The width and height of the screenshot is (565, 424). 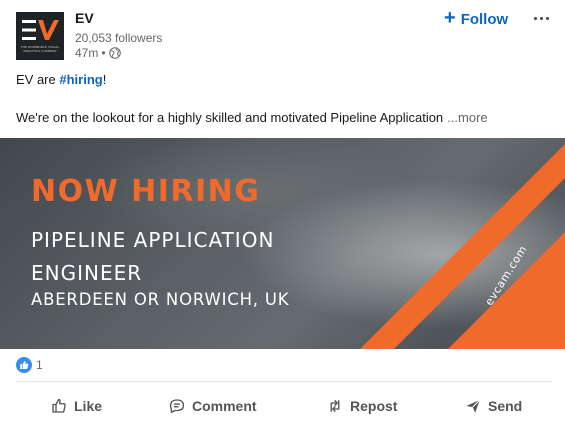 I want to click on repost-icon, so click(x=335, y=406).